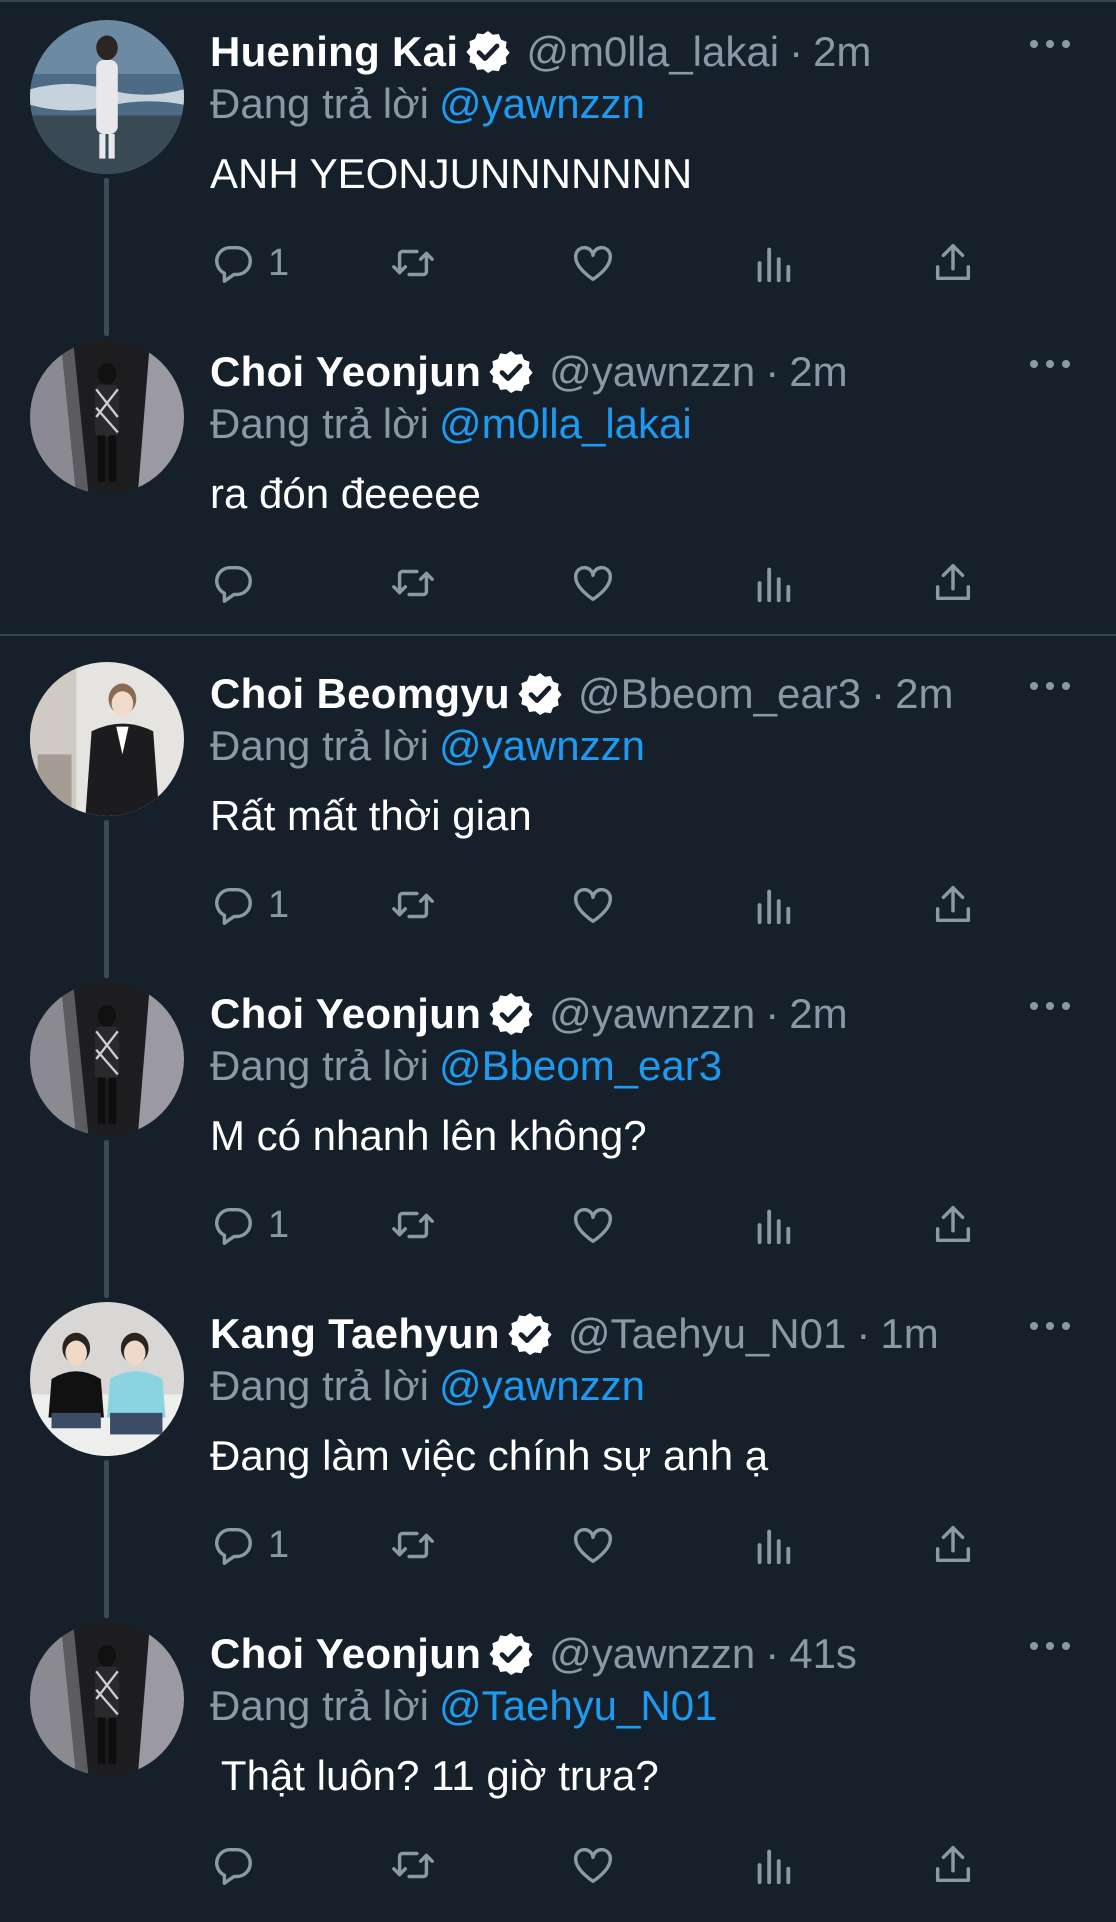 The height and width of the screenshot is (1922, 1116). I want to click on profile-photo-dark-icon, so click(107, 1699).